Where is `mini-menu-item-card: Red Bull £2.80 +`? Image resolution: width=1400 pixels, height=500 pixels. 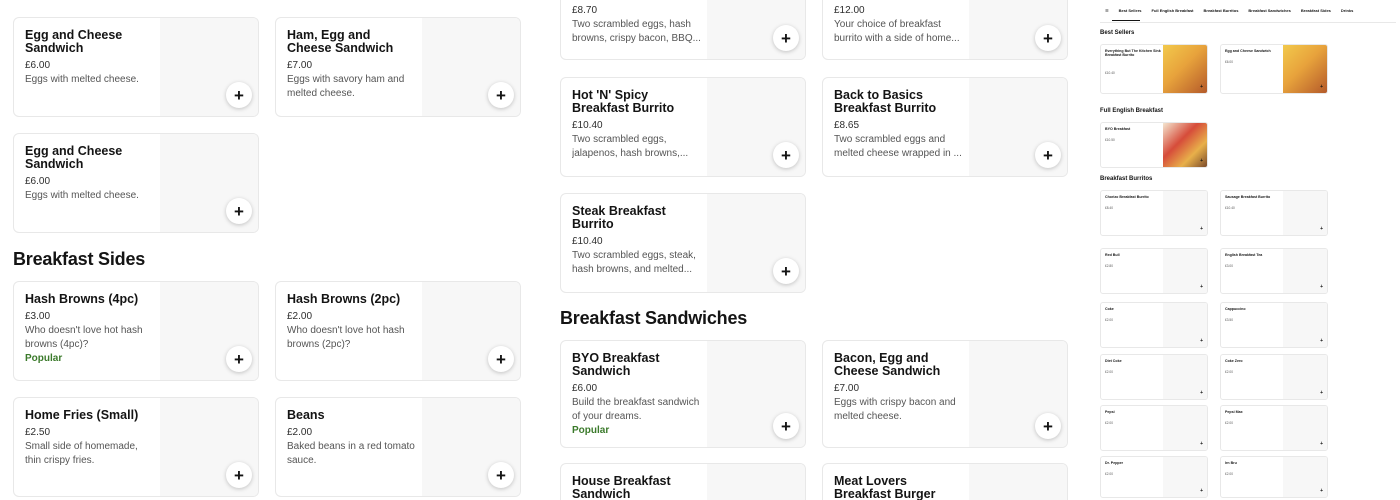 mini-menu-item-card: Red Bull £2.80 + is located at coordinates (1154, 271).